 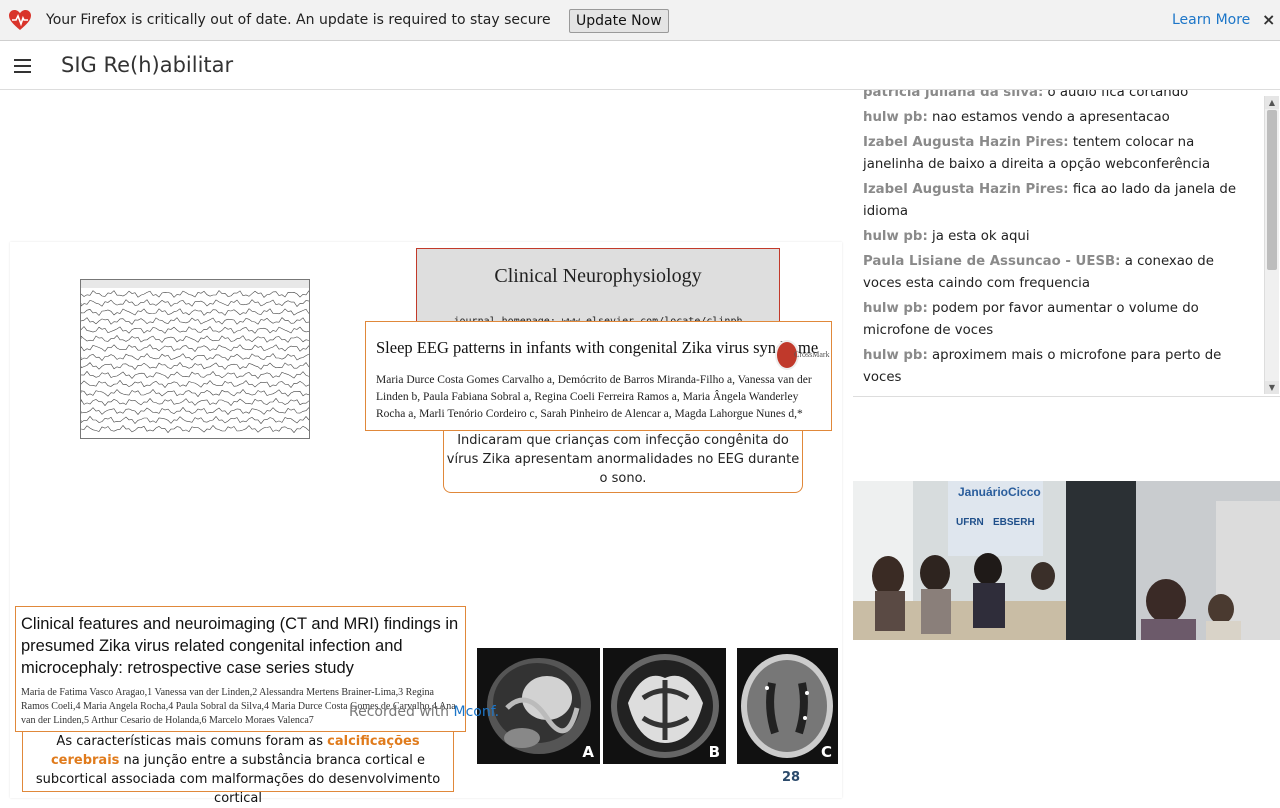 What do you see at coordinates (22, 66) in the screenshot?
I see `menu-icon` at bounding box center [22, 66].